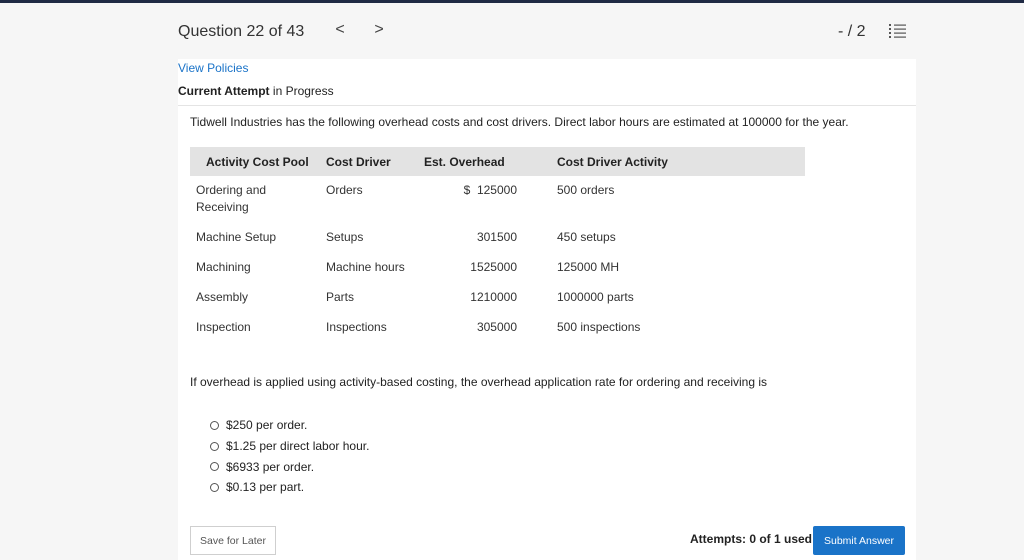  I want to click on question-header: Question 22 of 43 < > - / 2, so click(512, 31).